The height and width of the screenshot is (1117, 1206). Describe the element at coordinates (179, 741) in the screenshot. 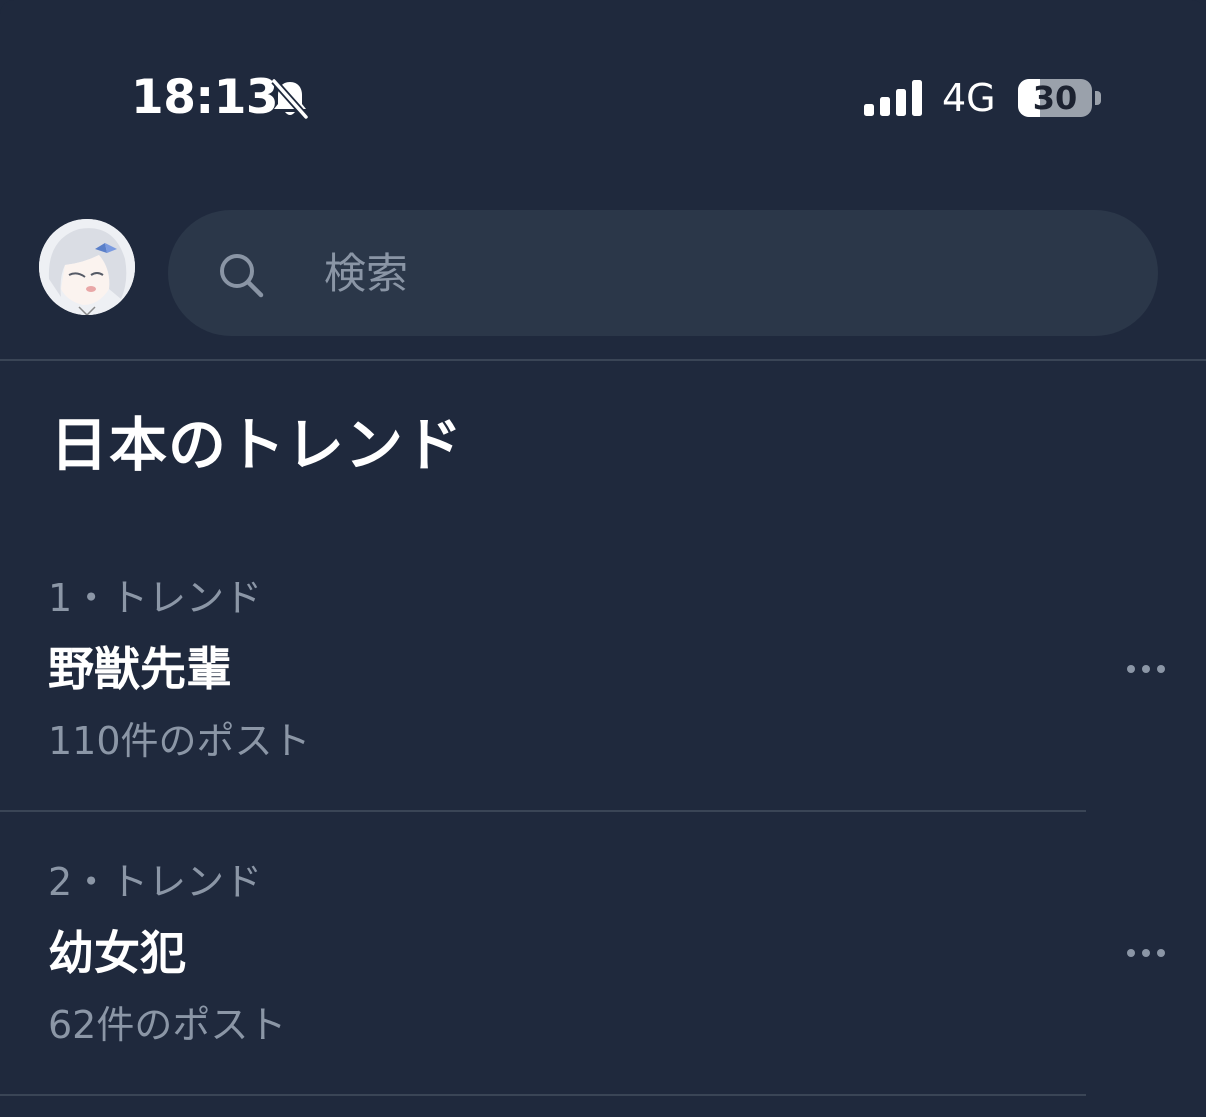

I see `trend-post-count: 110件のポスト` at that location.